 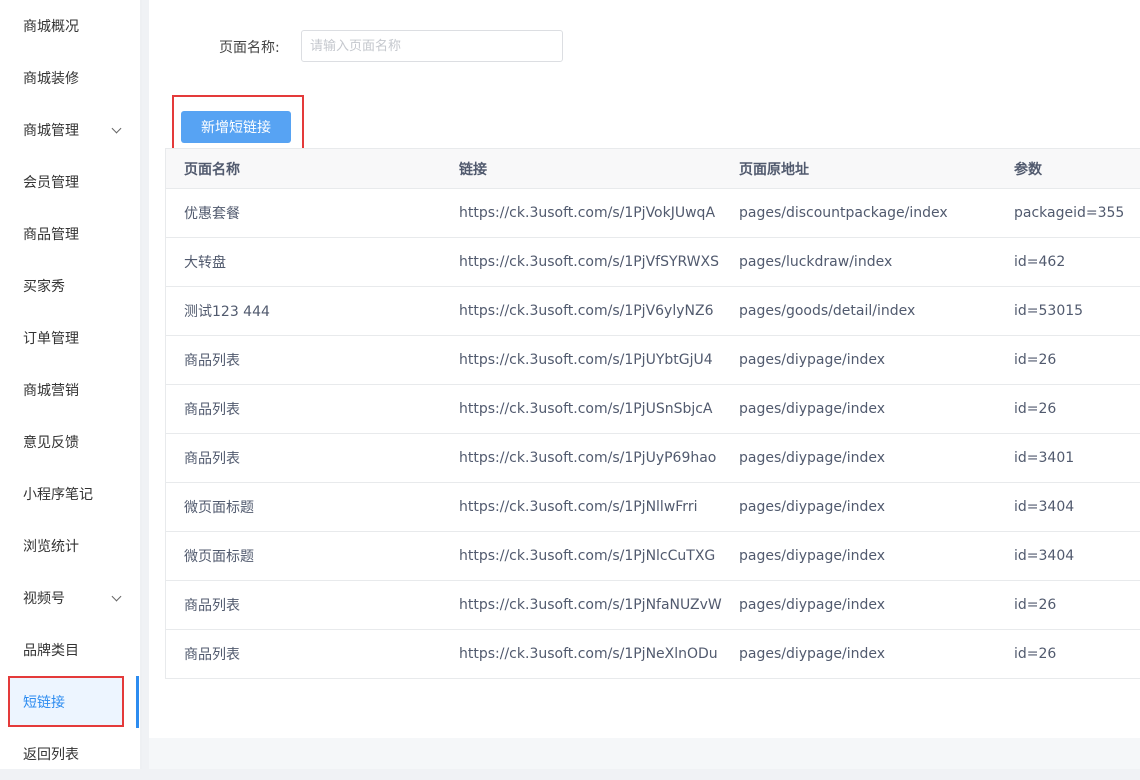 I want to click on page-name-input, so click(x=432, y=46).